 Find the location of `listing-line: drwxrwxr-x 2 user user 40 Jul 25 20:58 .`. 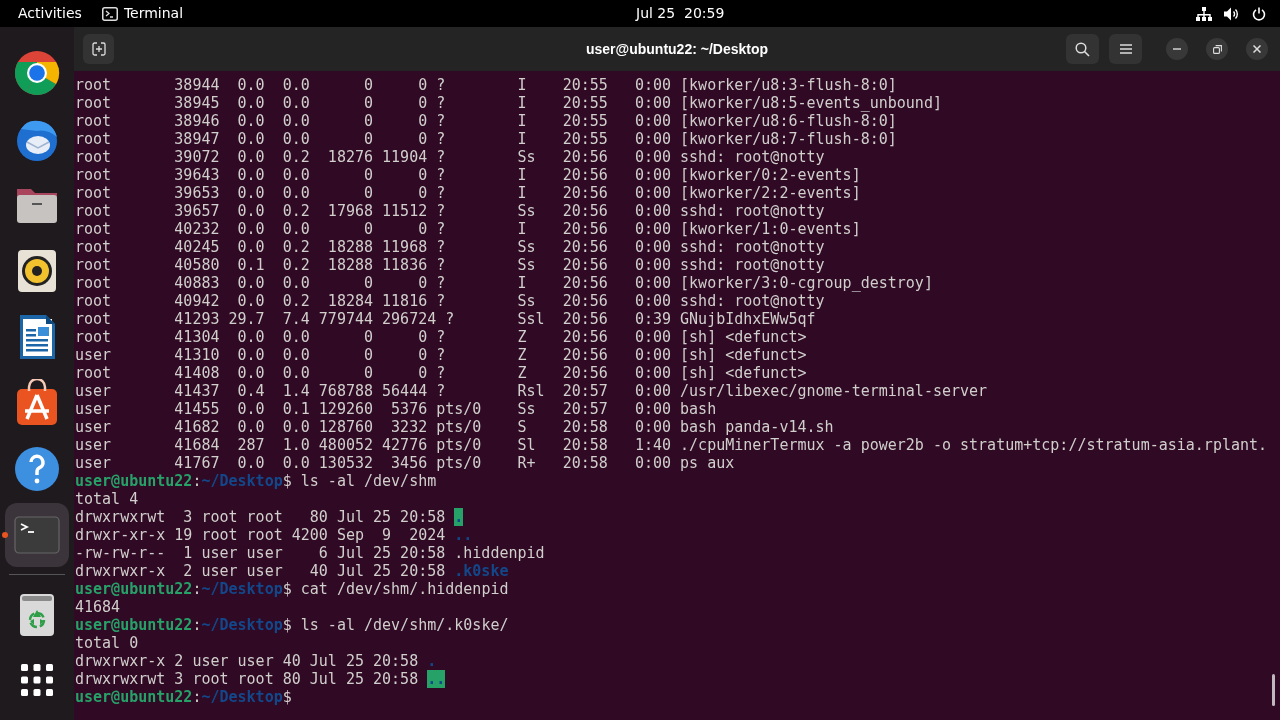

listing-line: drwxrwxr-x 2 user user 40 Jul 25 20:58 . is located at coordinates (256, 661).